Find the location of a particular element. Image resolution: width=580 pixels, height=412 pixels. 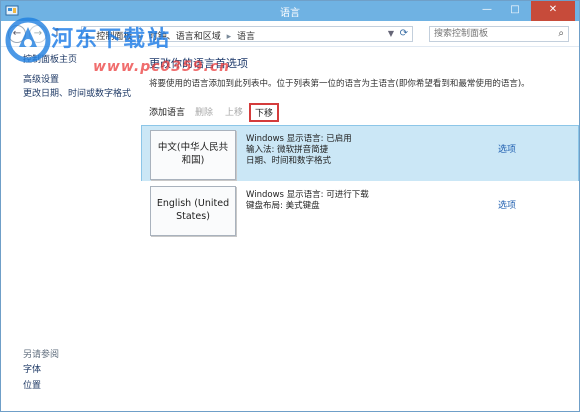

date-time-format: 日期、时间和数字格式 is located at coordinates (289, 161).